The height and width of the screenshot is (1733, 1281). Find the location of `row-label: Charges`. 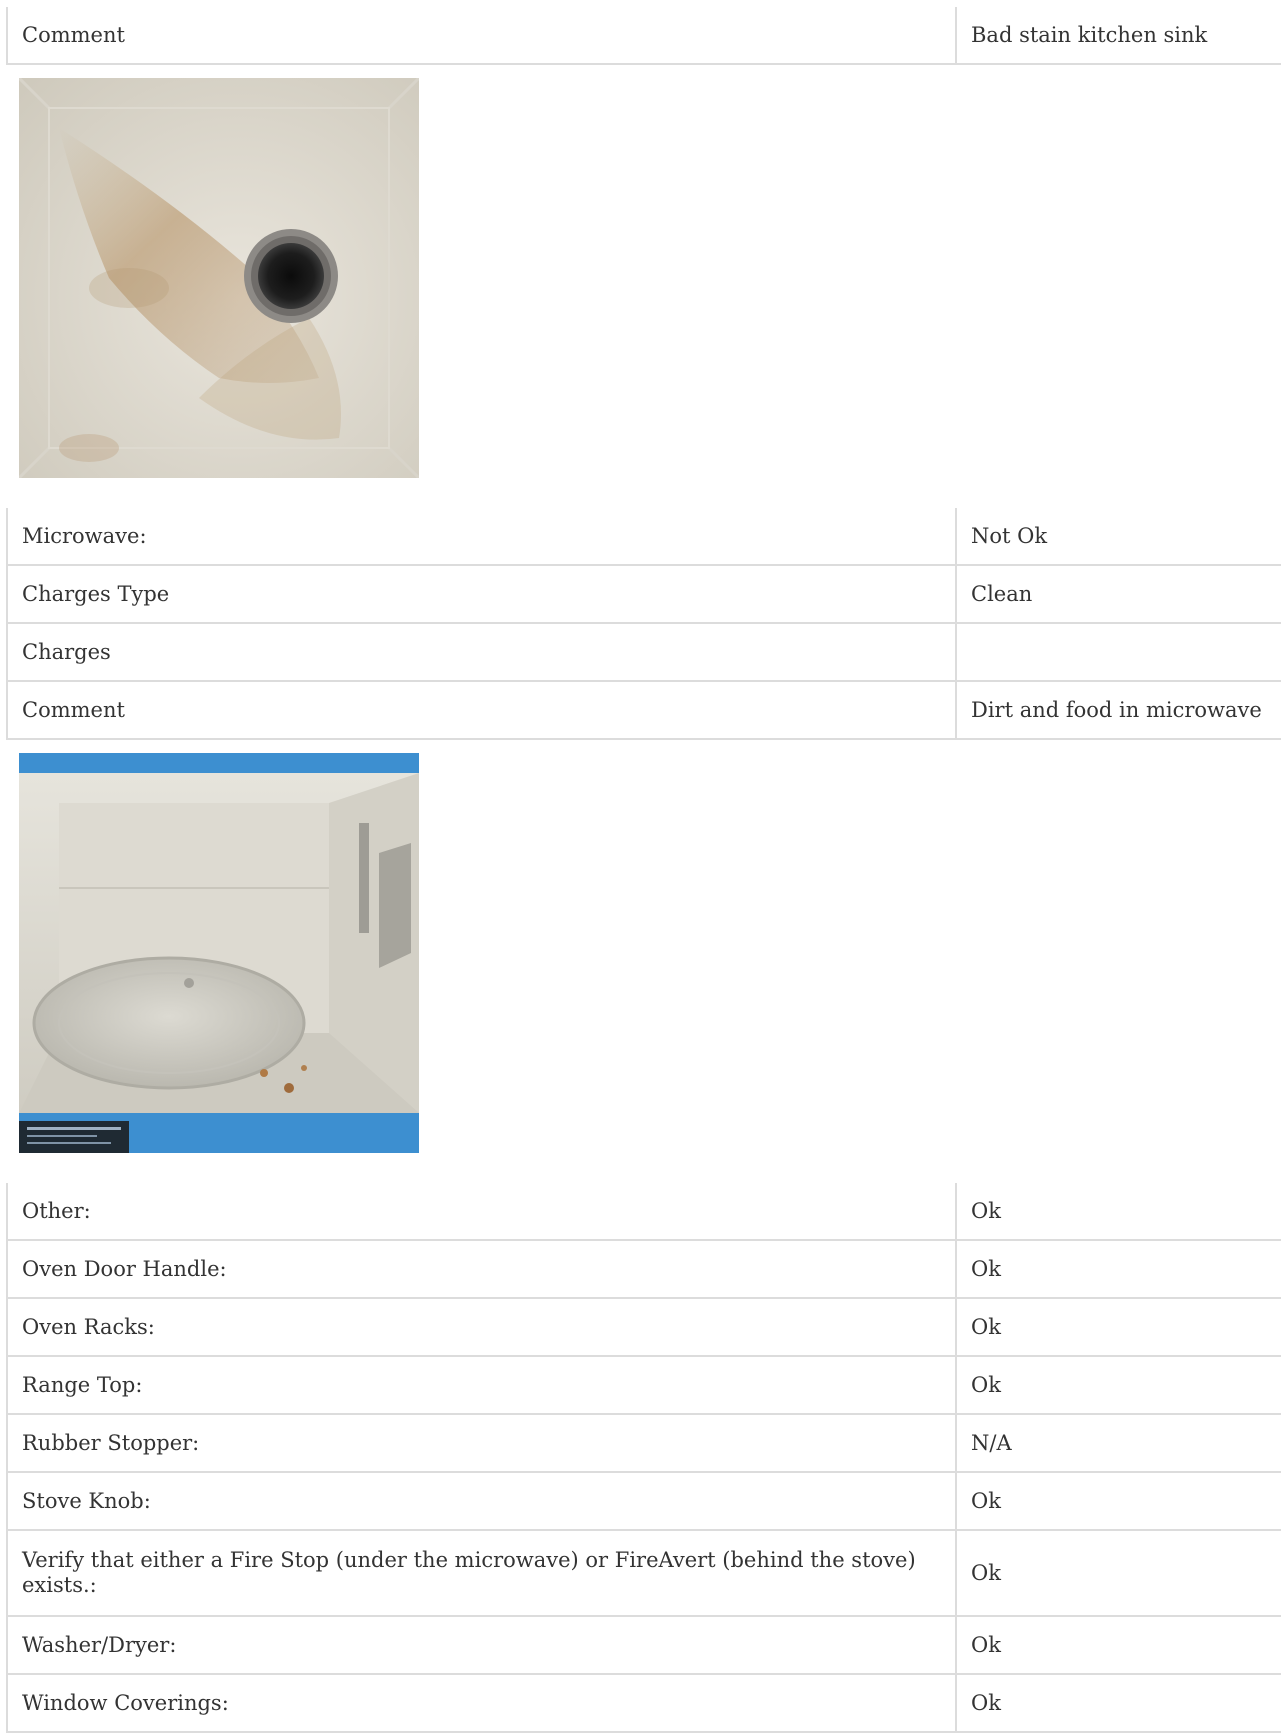

row-label: Charges is located at coordinates (481, 652).